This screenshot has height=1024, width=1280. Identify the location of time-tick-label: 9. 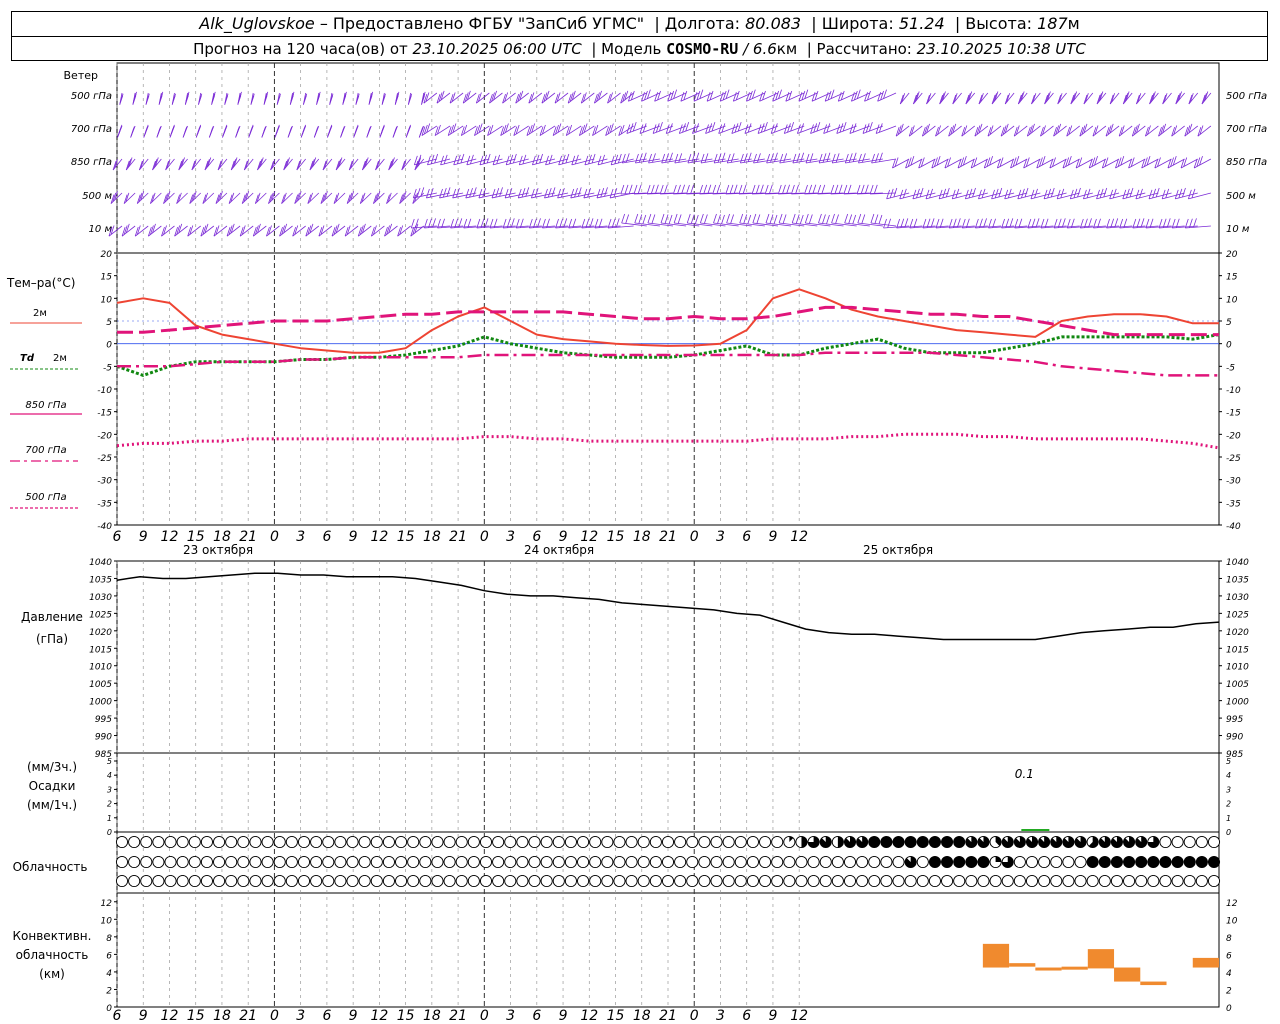
(143, 1016).